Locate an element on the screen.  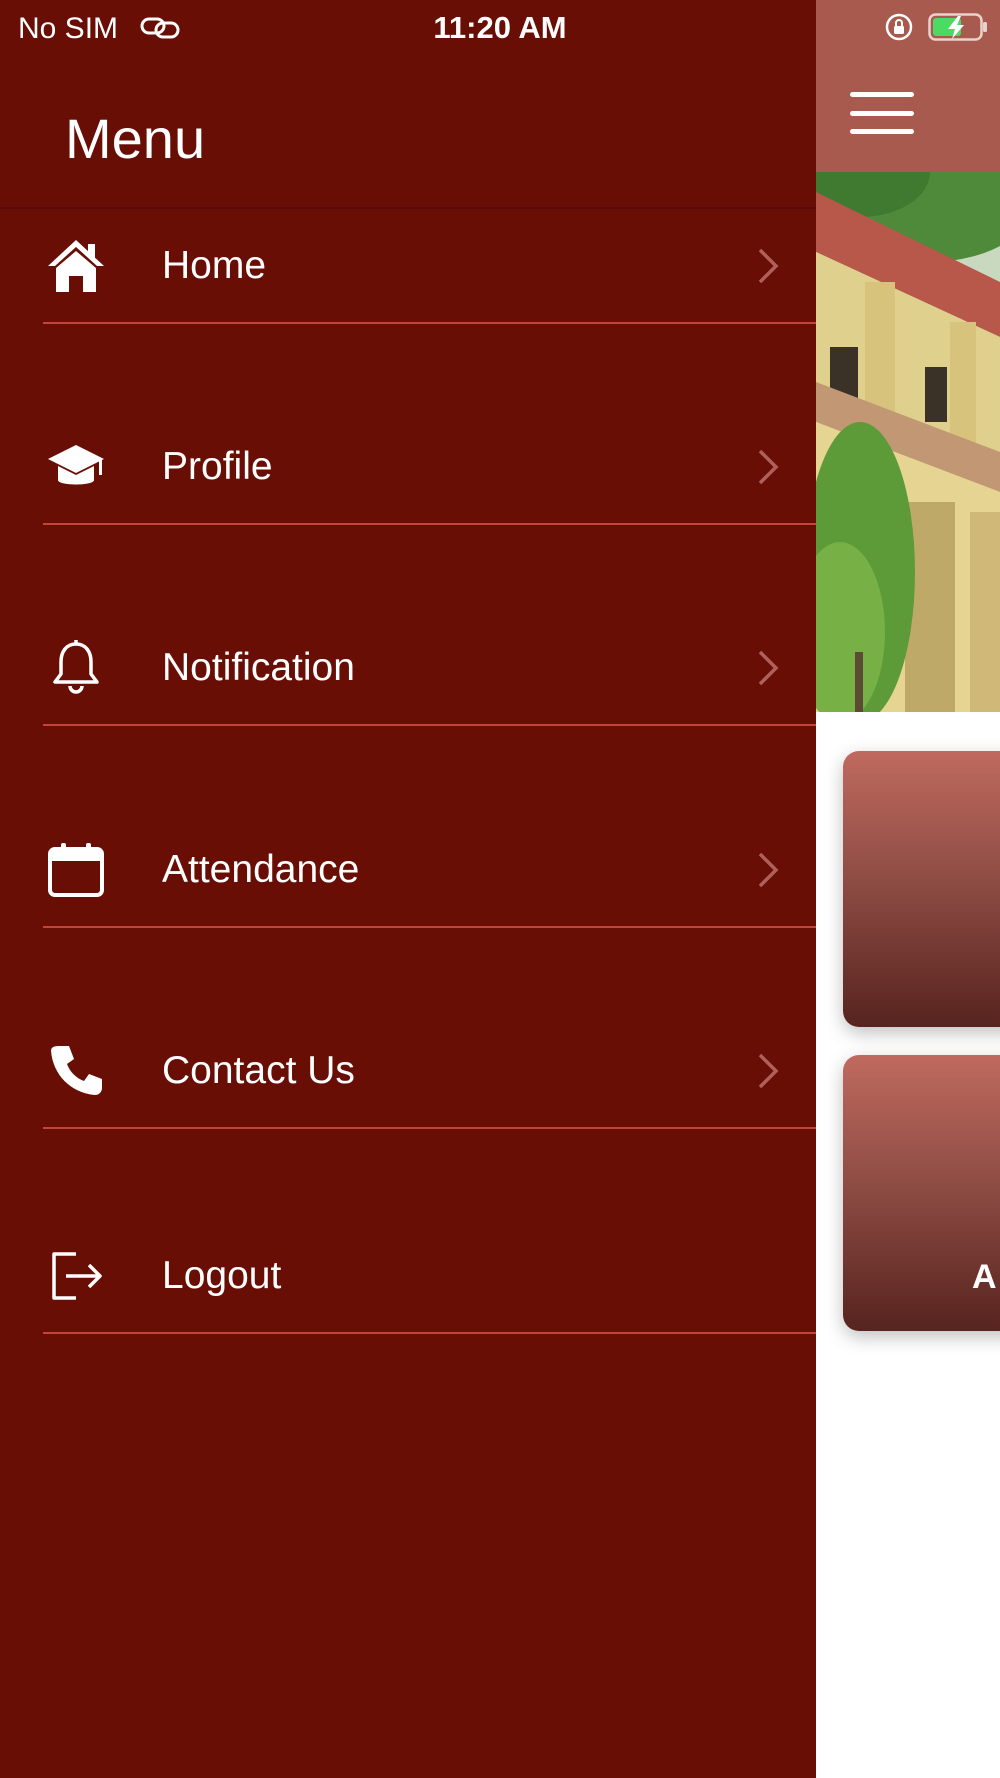
bell-icon is located at coordinates (76, 668).